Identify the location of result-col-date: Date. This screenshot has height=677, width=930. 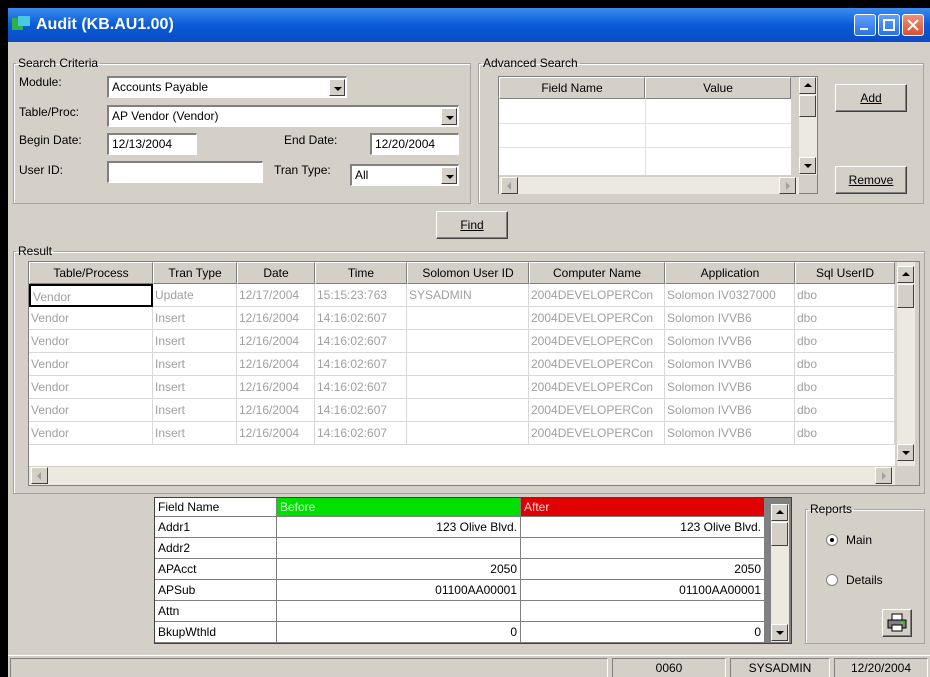
(276, 273).